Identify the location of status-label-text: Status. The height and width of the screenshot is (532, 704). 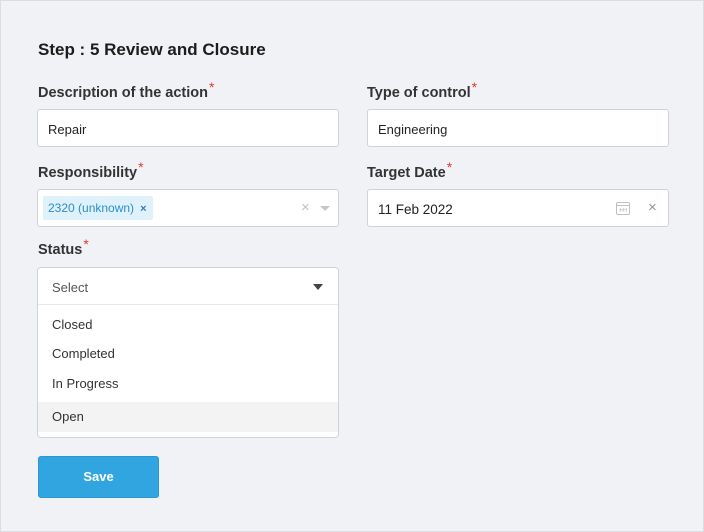
(60, 250).